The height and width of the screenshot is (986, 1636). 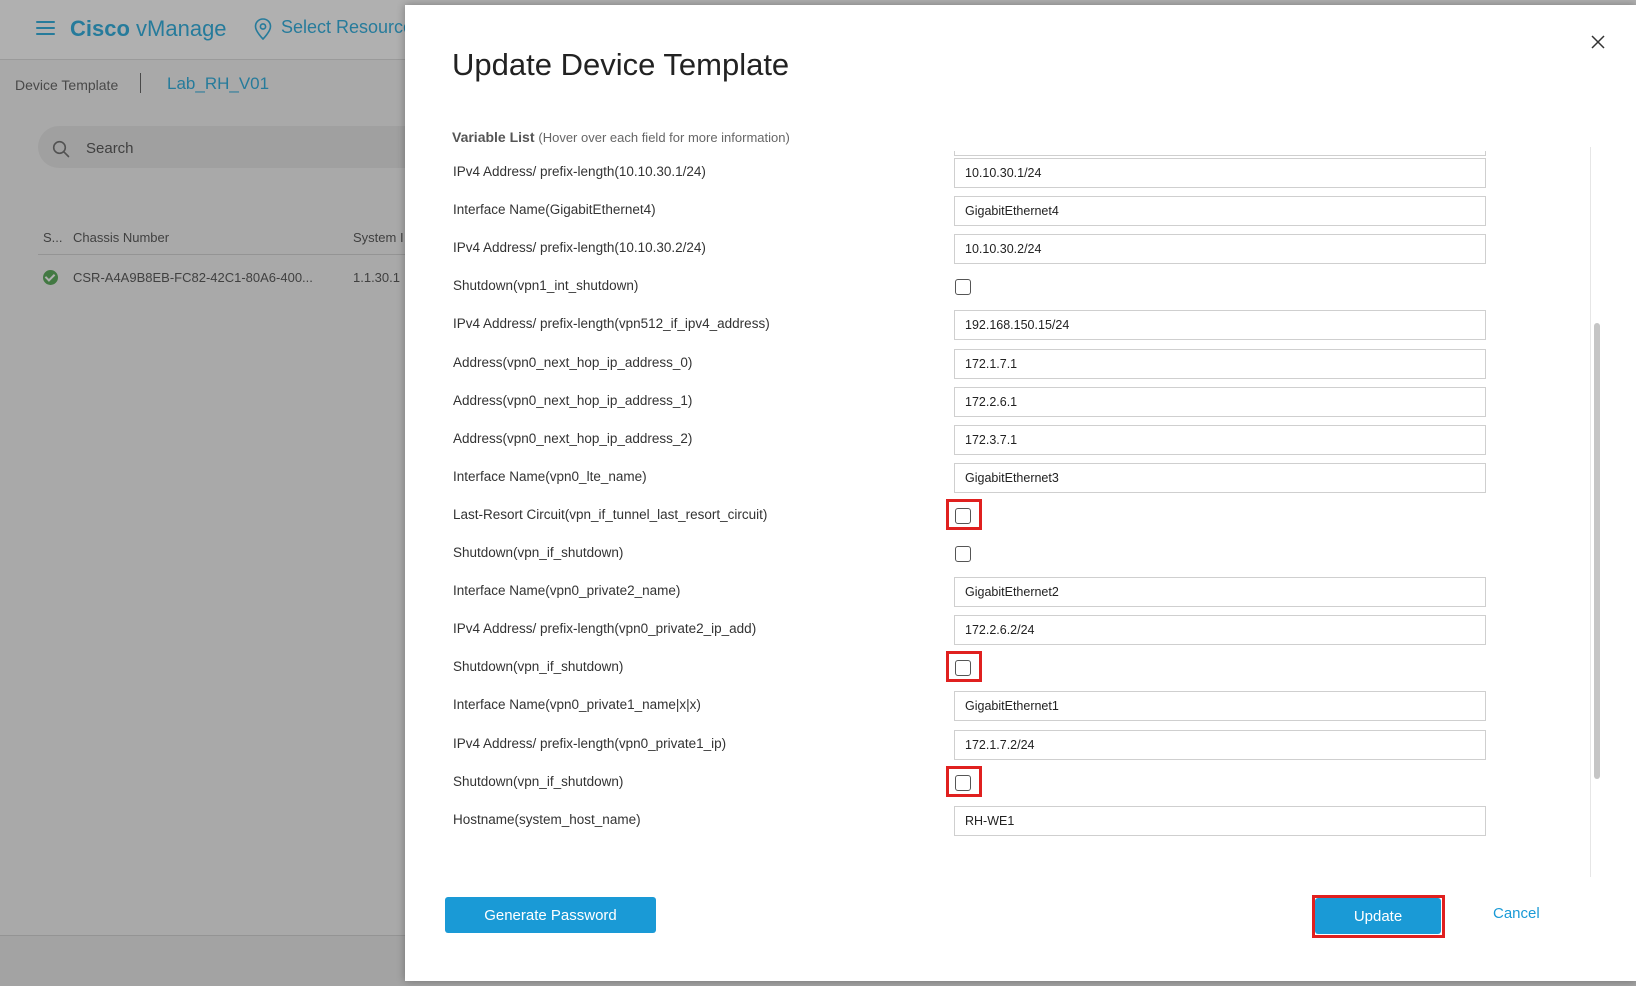 I want to click on variable-label: Shutdown(vpn1_int_shutdown), so click(x=546, y=286).